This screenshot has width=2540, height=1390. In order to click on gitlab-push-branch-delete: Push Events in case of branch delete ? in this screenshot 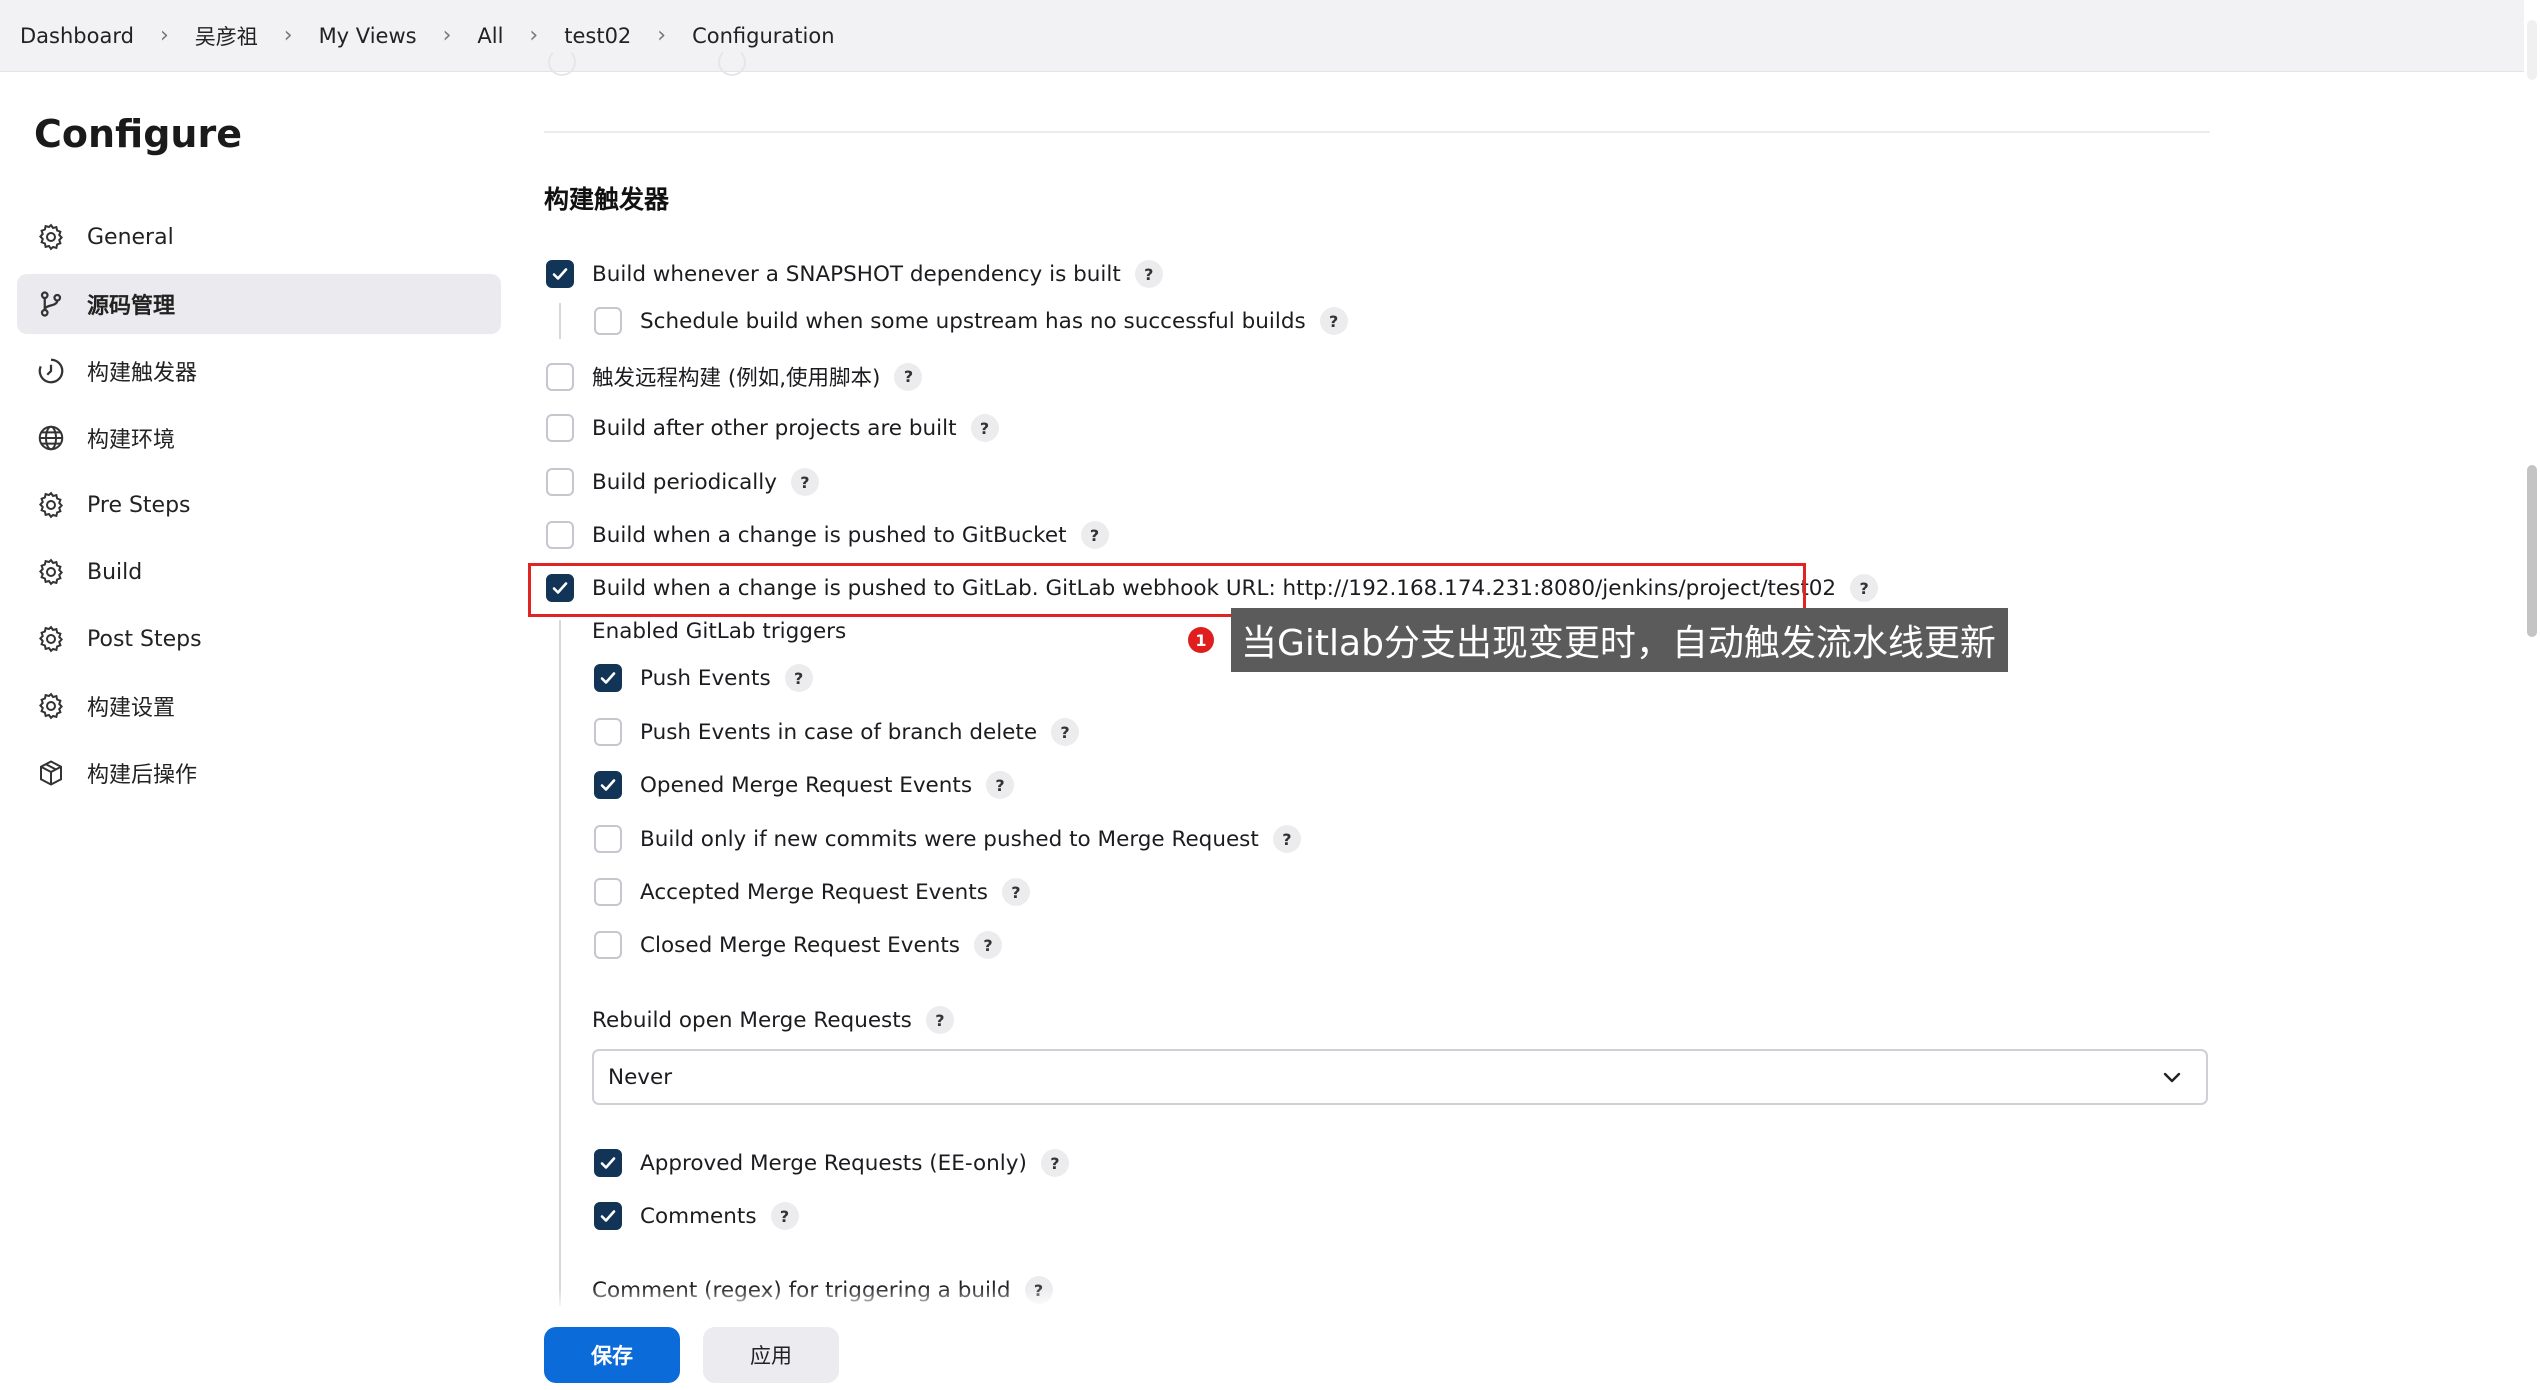, I will do `click(837, 732)`.